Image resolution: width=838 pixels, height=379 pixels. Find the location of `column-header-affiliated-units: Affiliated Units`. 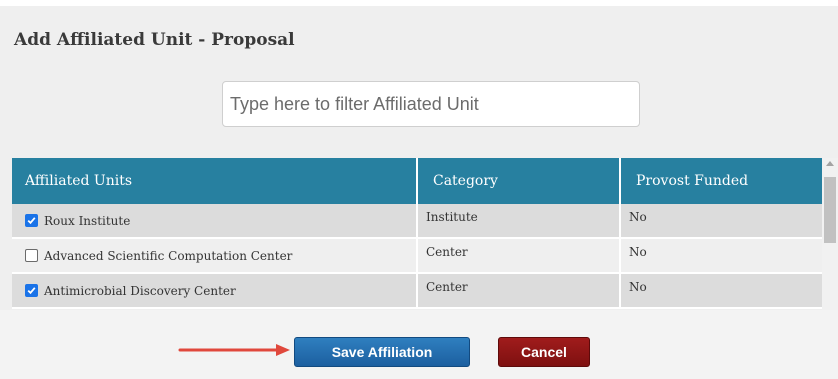

column-header-affiliated-units: Affiliated Units is located at coordinates (215, 181).